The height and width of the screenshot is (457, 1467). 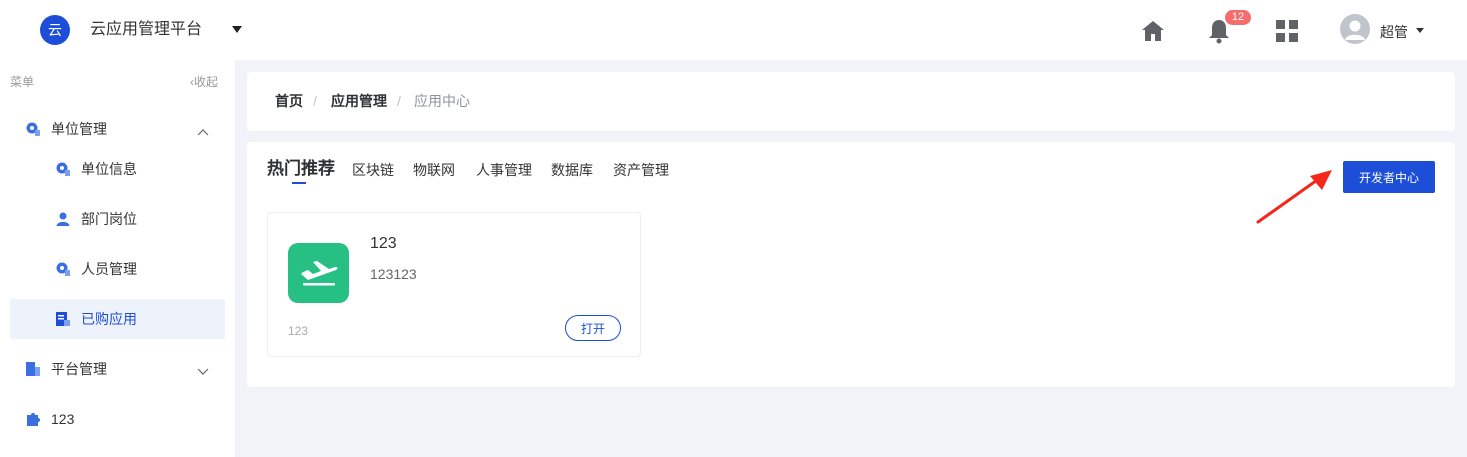 I want to click on purchased-app-icon, so click(x=63, y=319).